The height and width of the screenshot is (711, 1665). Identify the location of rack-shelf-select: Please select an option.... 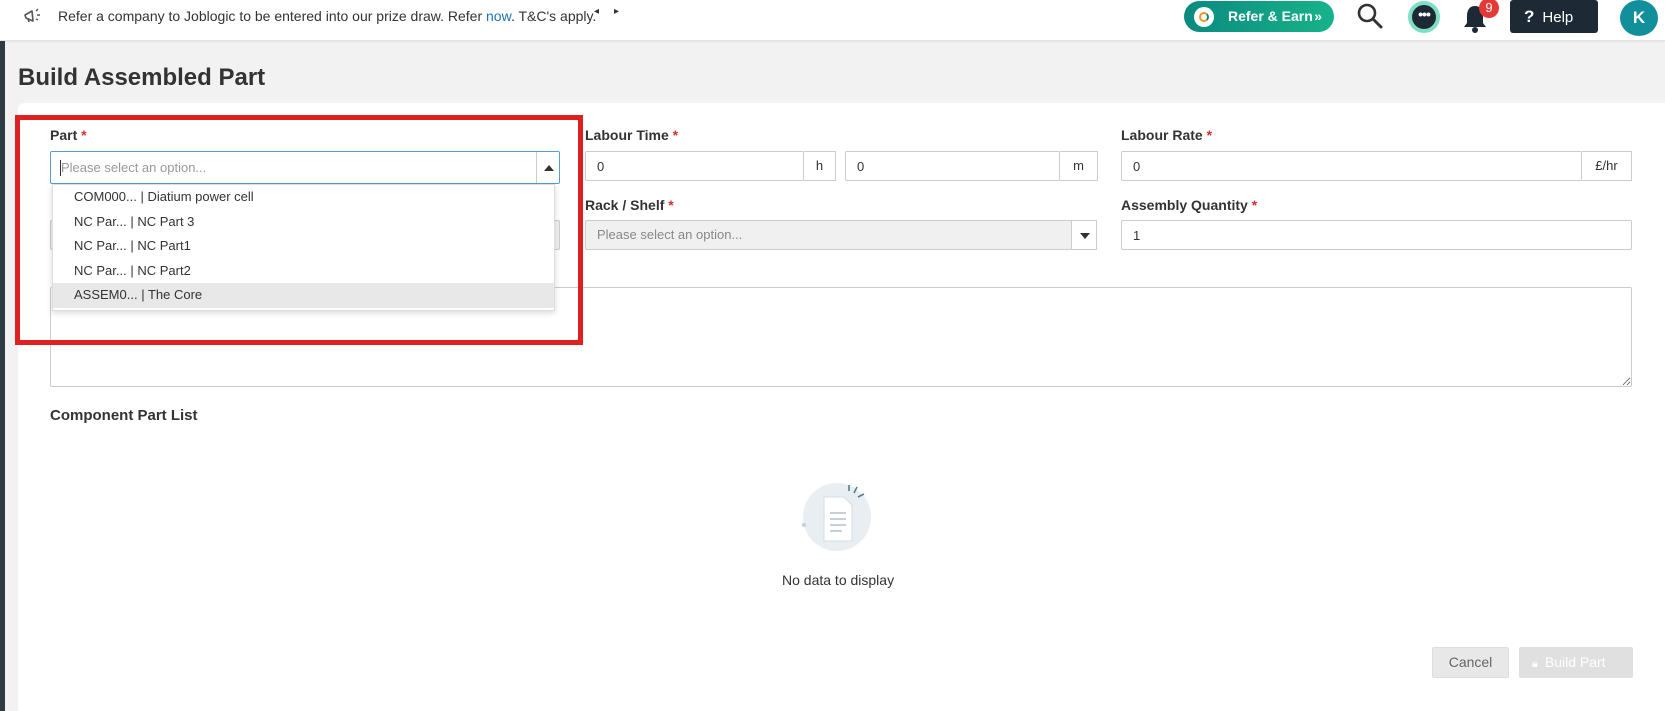
(828, 235).